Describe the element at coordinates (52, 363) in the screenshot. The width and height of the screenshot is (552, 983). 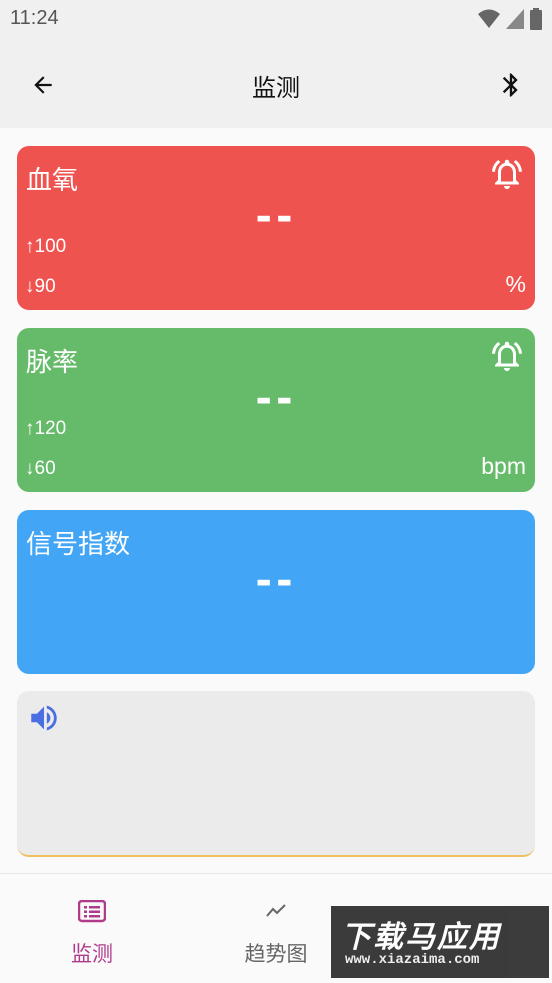
I see `pulse-rate-title: 脉率` at that location.